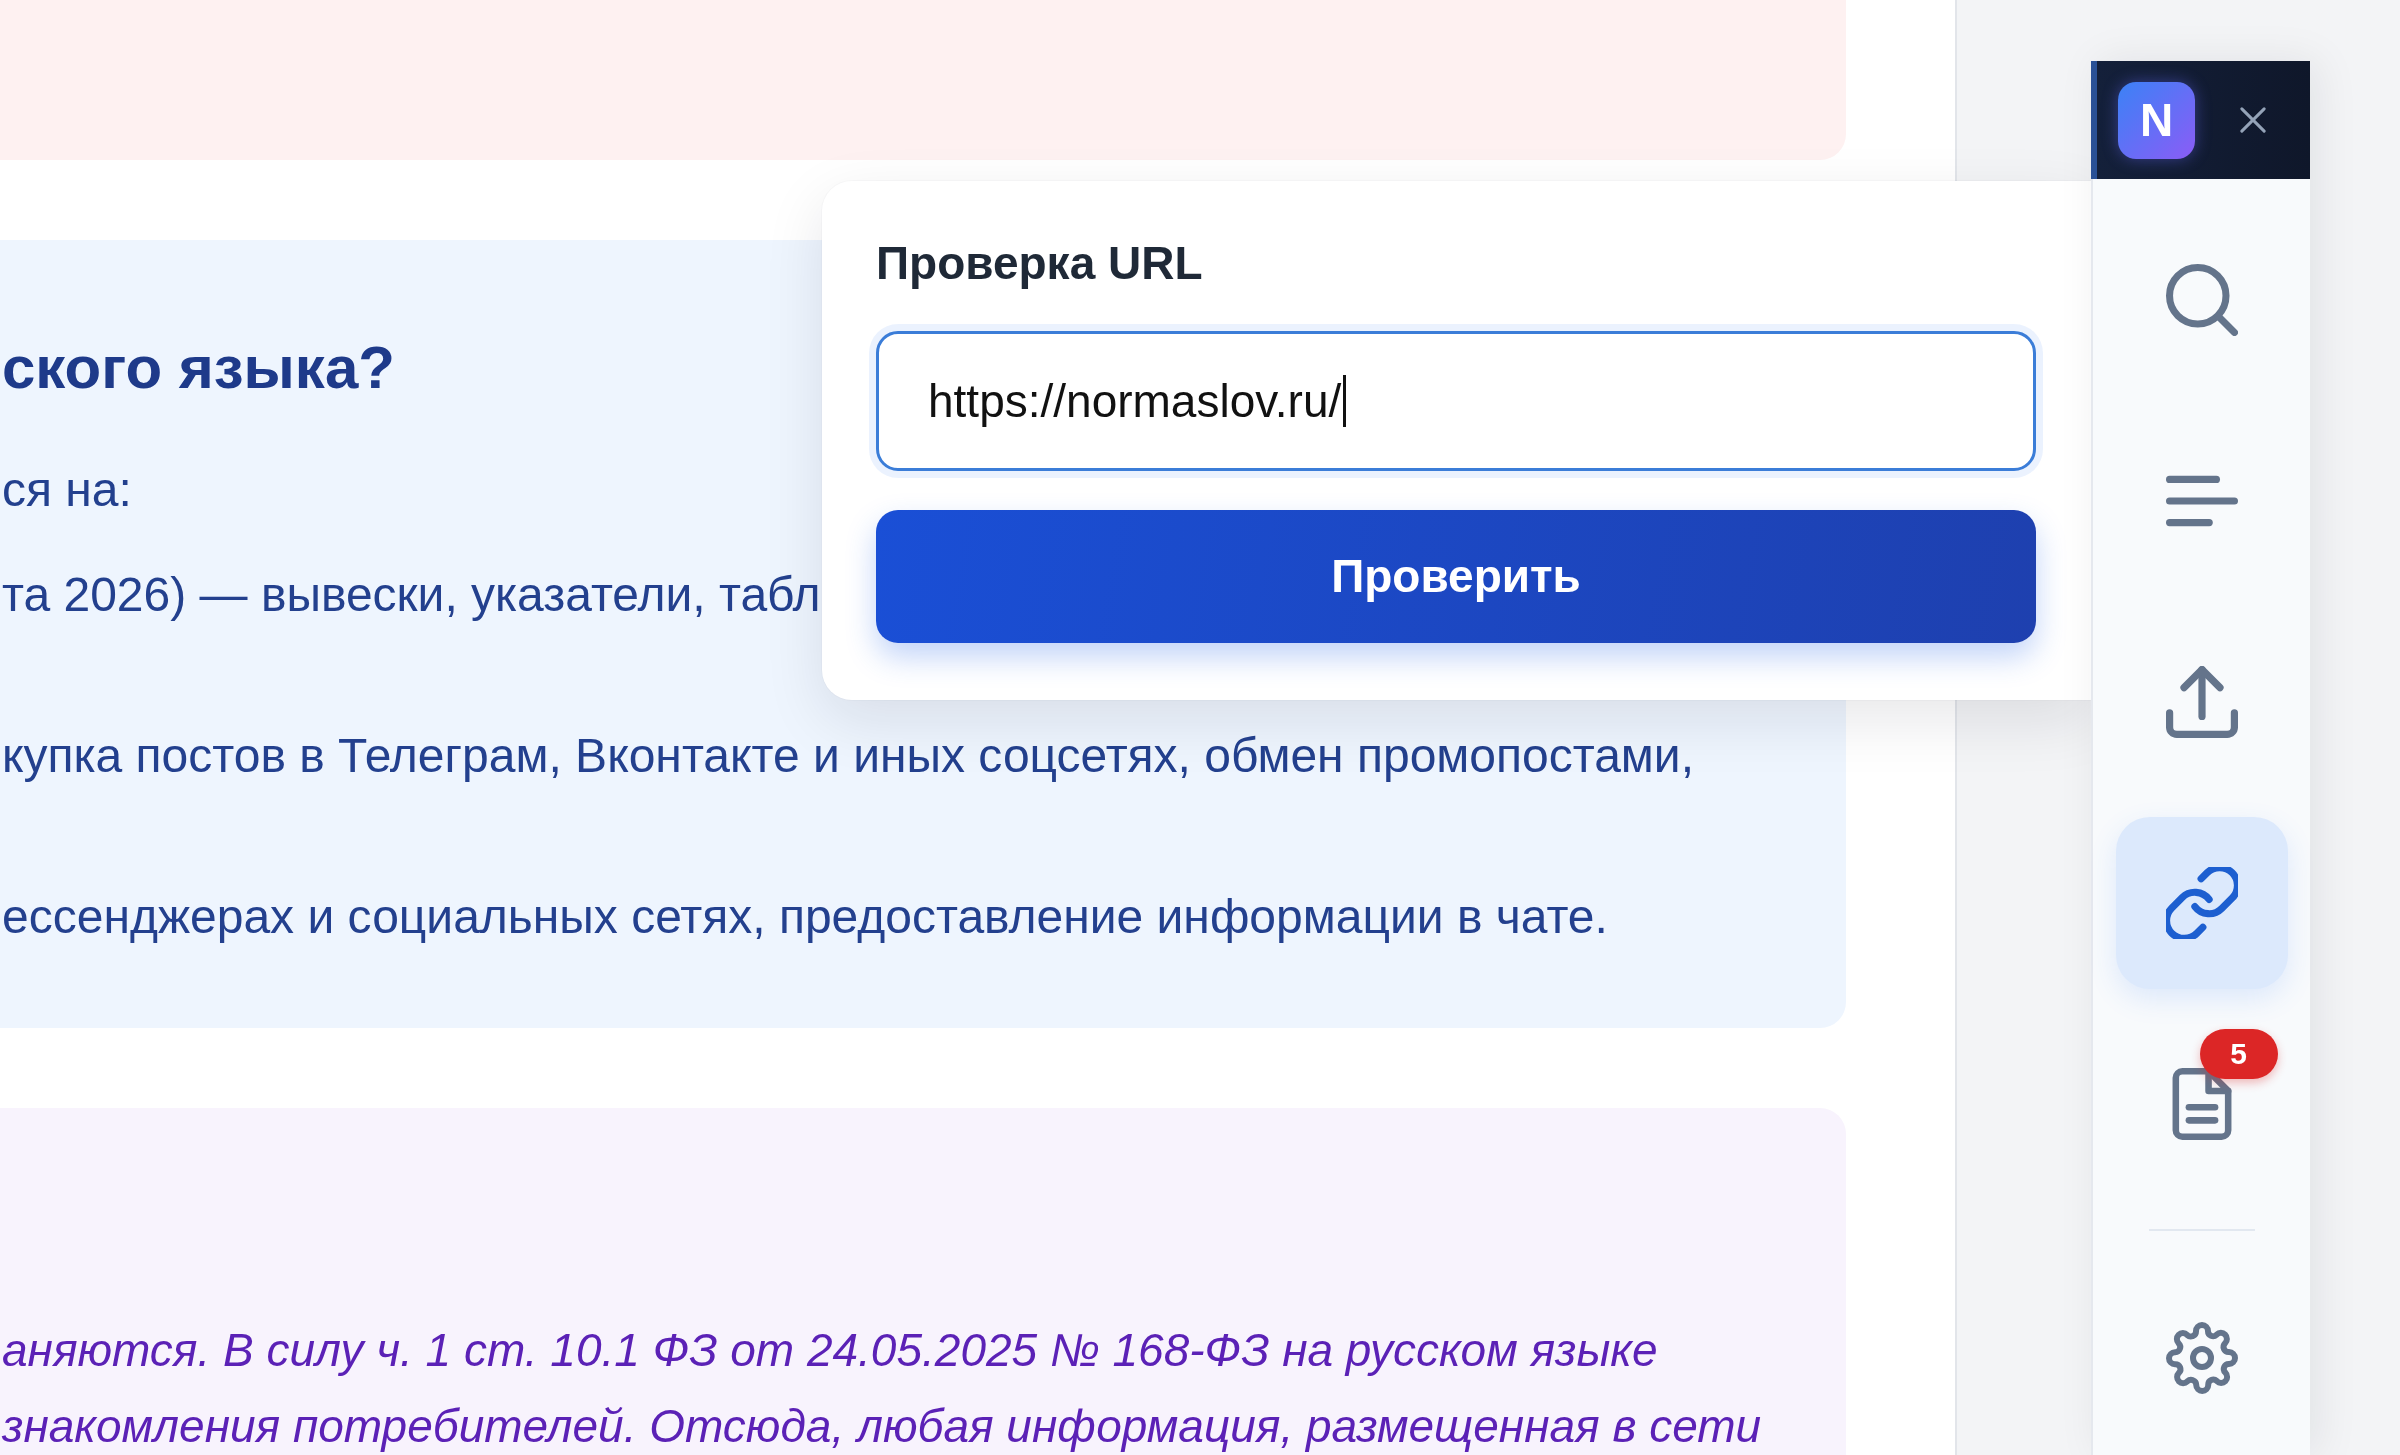 This screenshot has width=2400, height=1455. Describe the element at coordinates (2253, 120) in the screenshot. I see `close-icon` at that location.